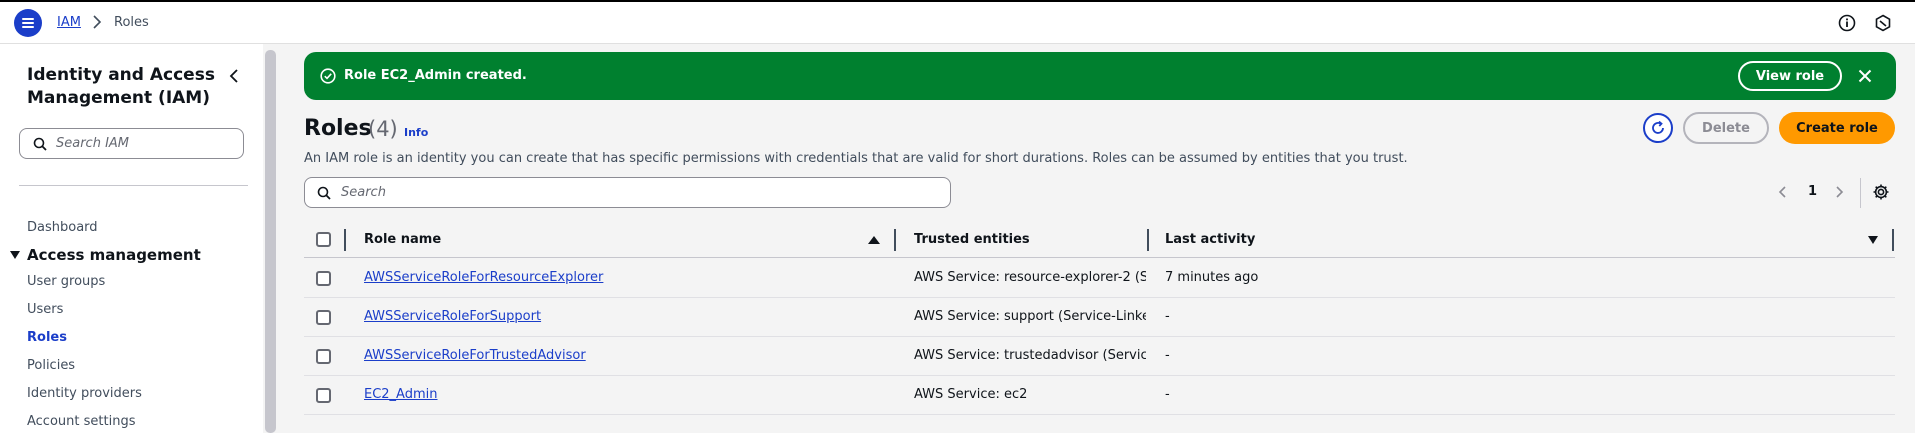 Image resolution: width=1915 pixels, height=433 pixels. Describe the element at coordinates (627, 192) in the screenshot. I see `roles-search-input: Search` at that location.